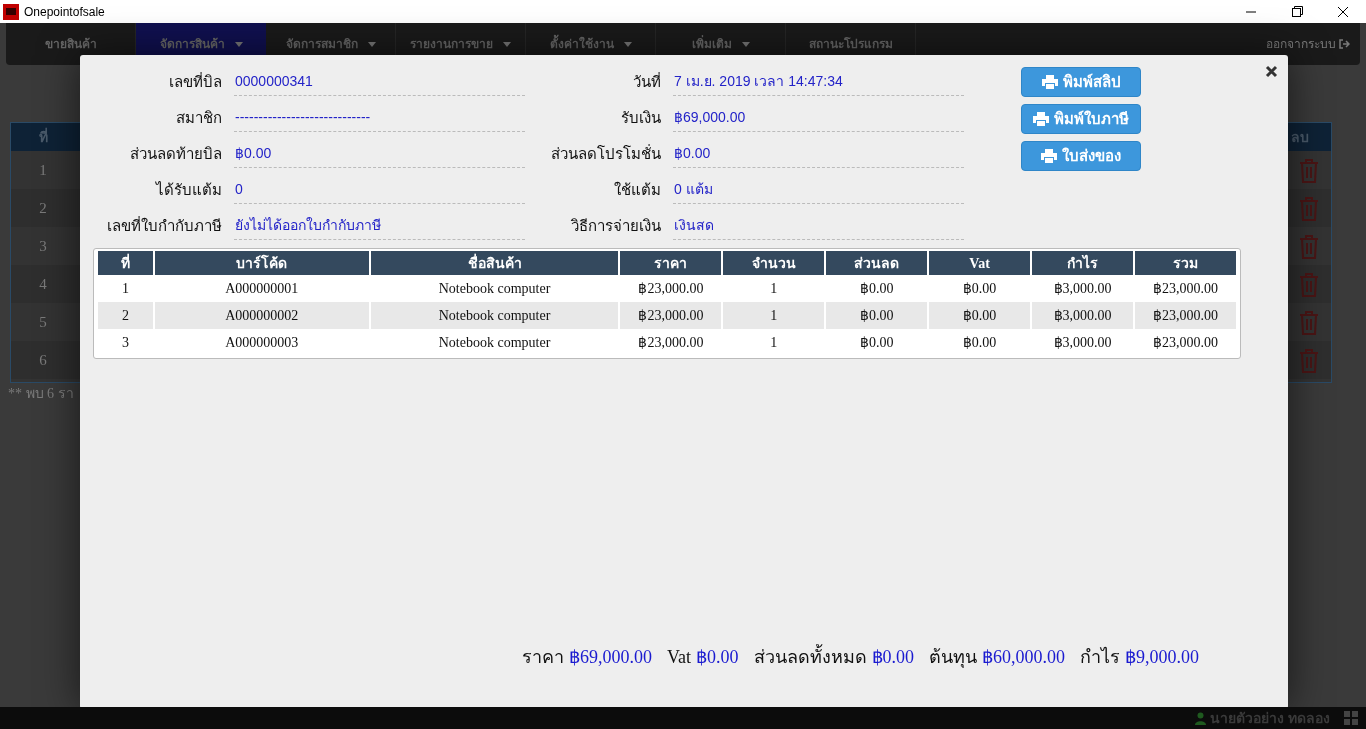 The width and height of the screenshot is (1366, 729). I want to click on print-button: ใบส่งของ, so click(1081, 156).